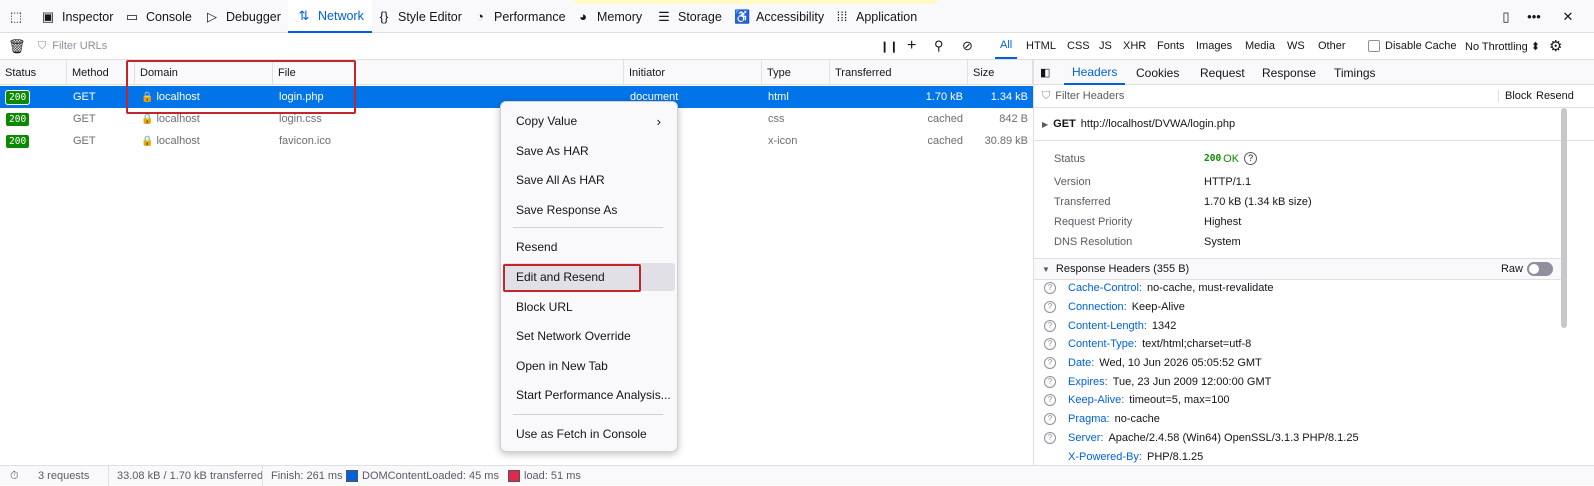  I want to click on throttling-select: No Throttling ⬍, so click(1502, 46).